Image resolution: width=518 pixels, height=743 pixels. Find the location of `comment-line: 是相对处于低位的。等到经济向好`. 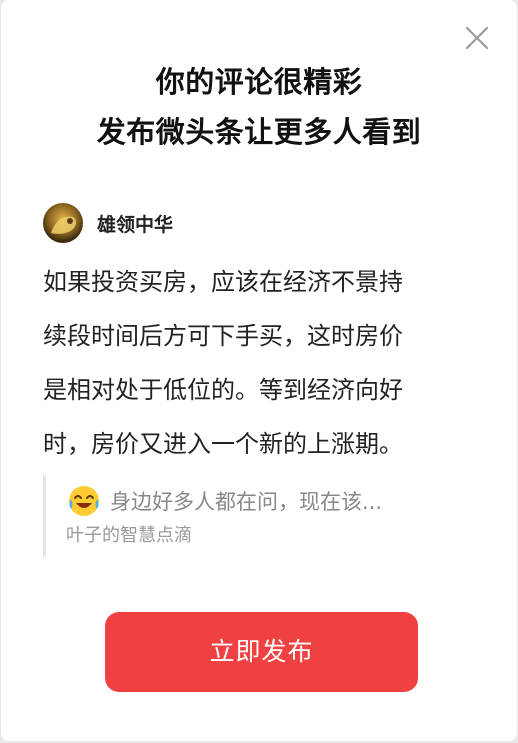

comment-line: 是相对处于低位的。等到经济向好 is located at coordinates (223, 390).